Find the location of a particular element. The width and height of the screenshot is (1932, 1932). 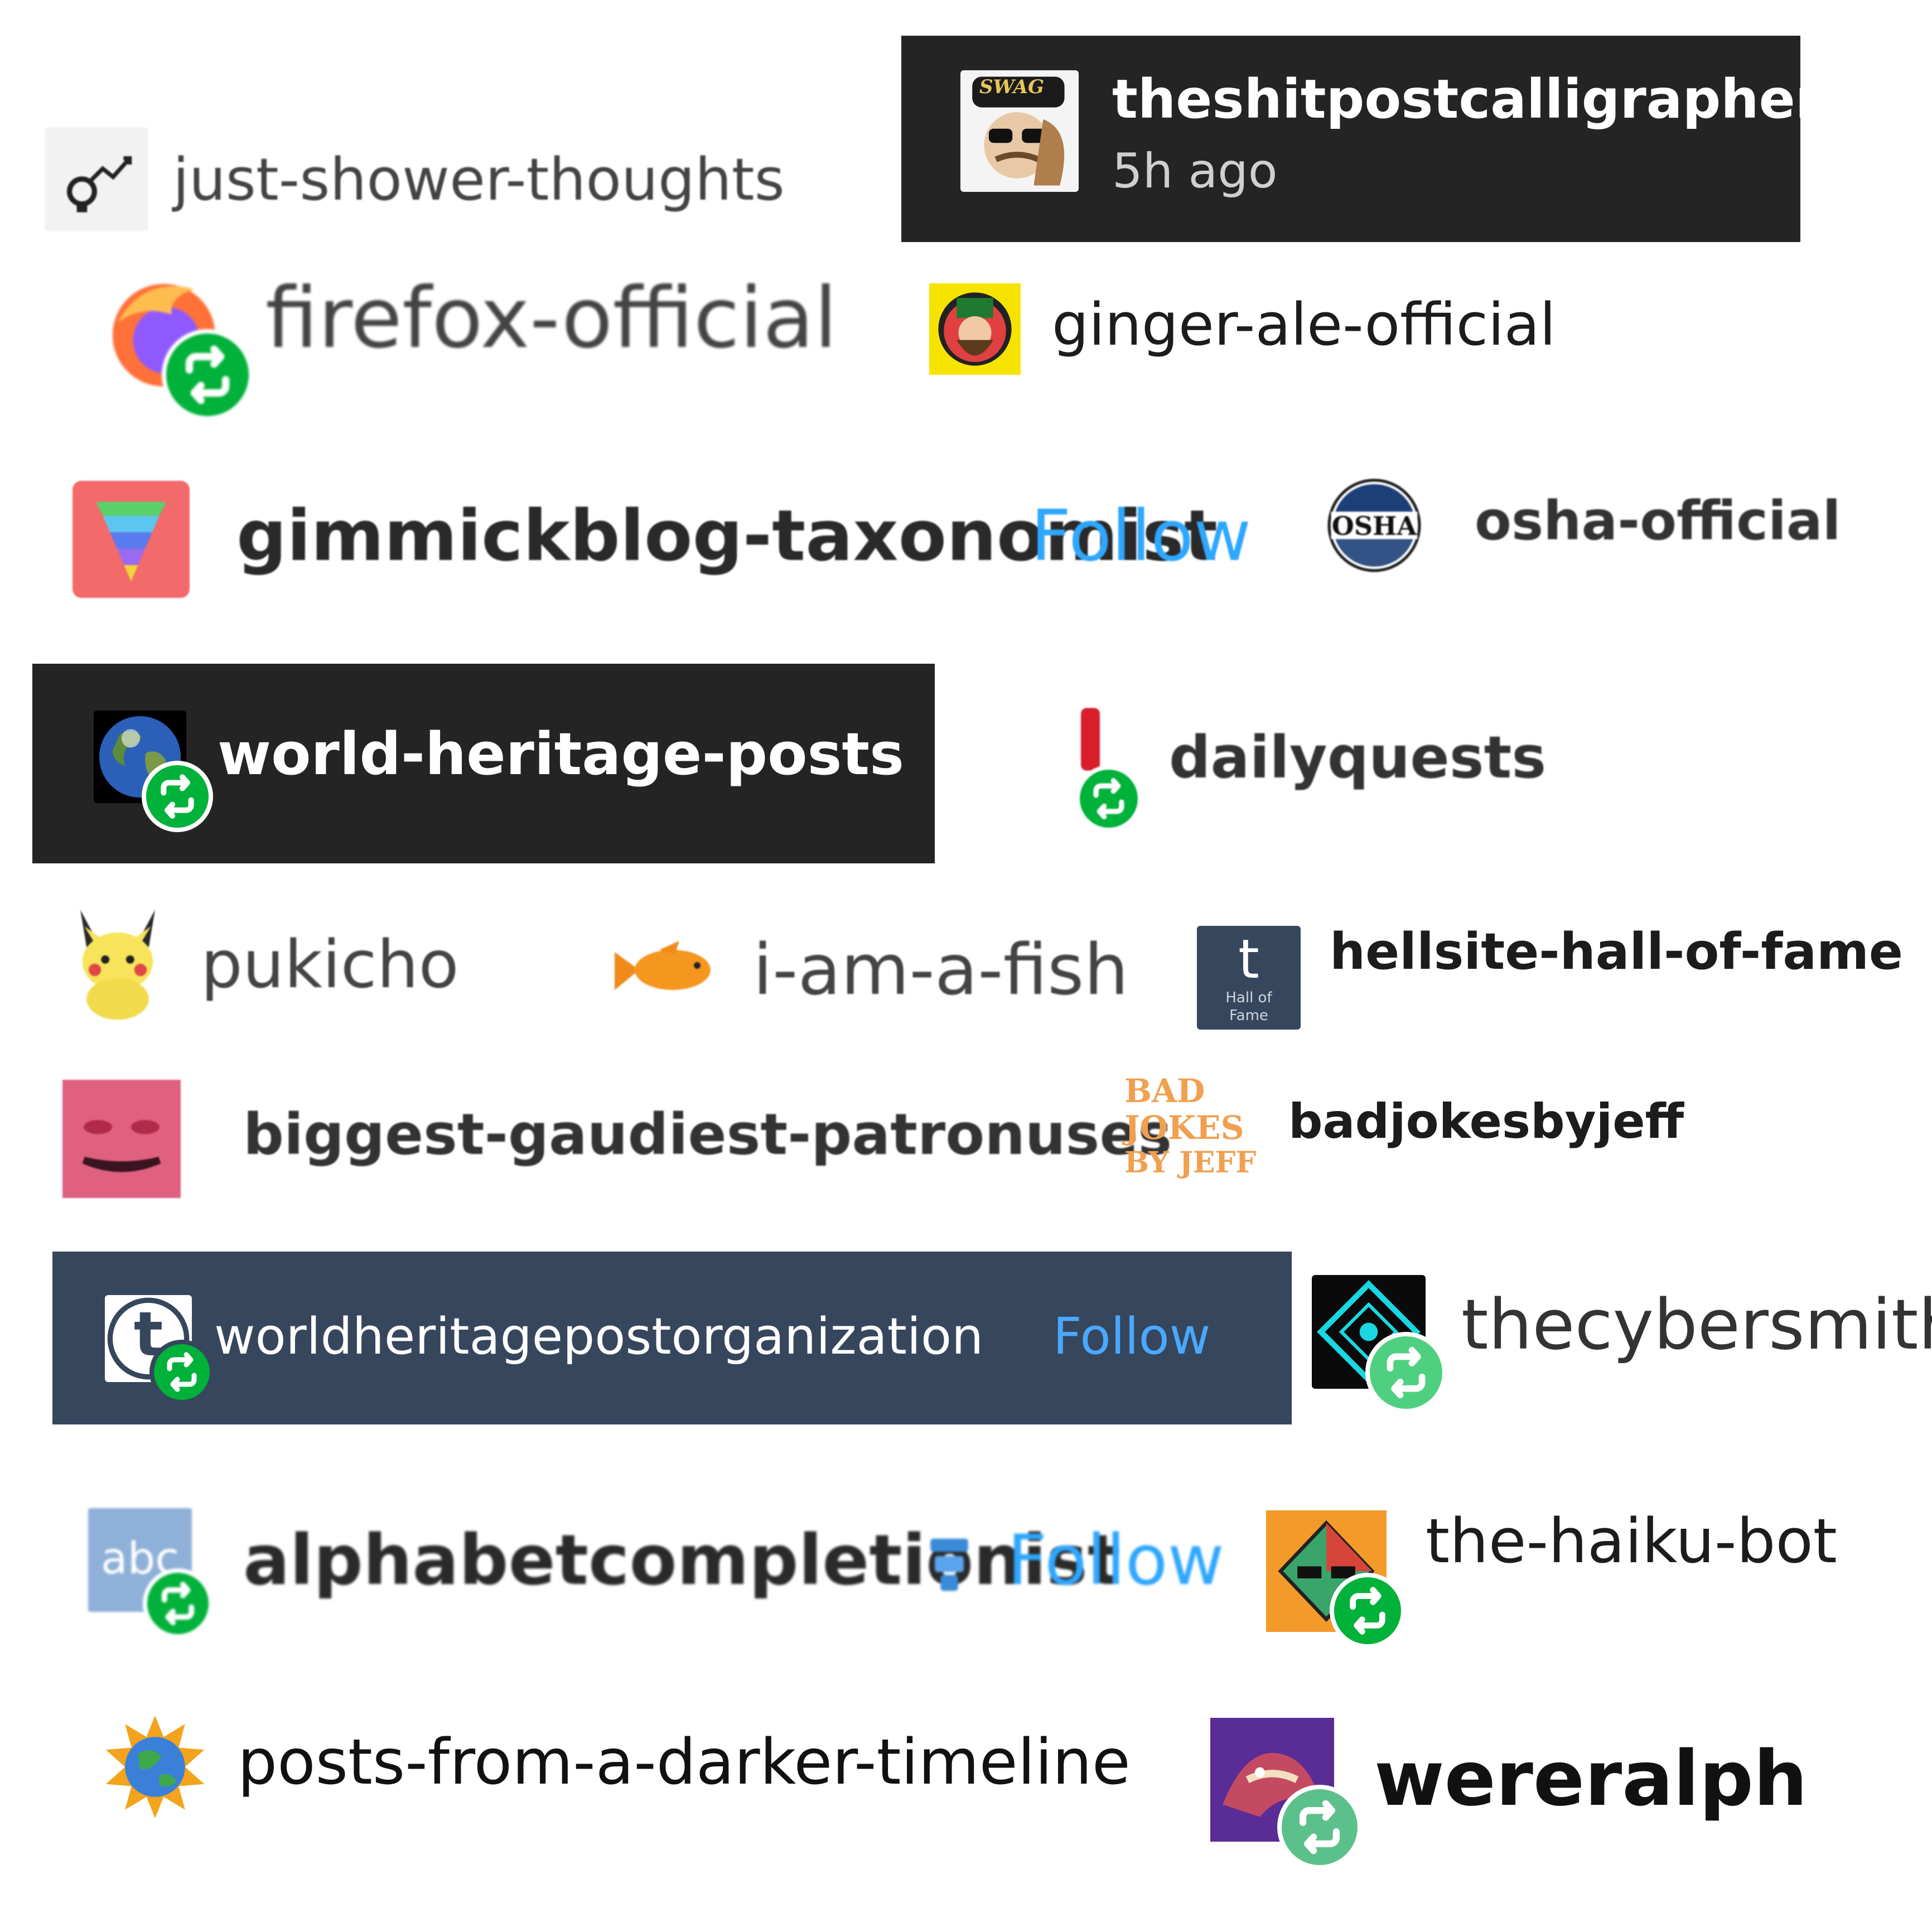

blog-name: osha-official is located at coordinates (1658, 521).